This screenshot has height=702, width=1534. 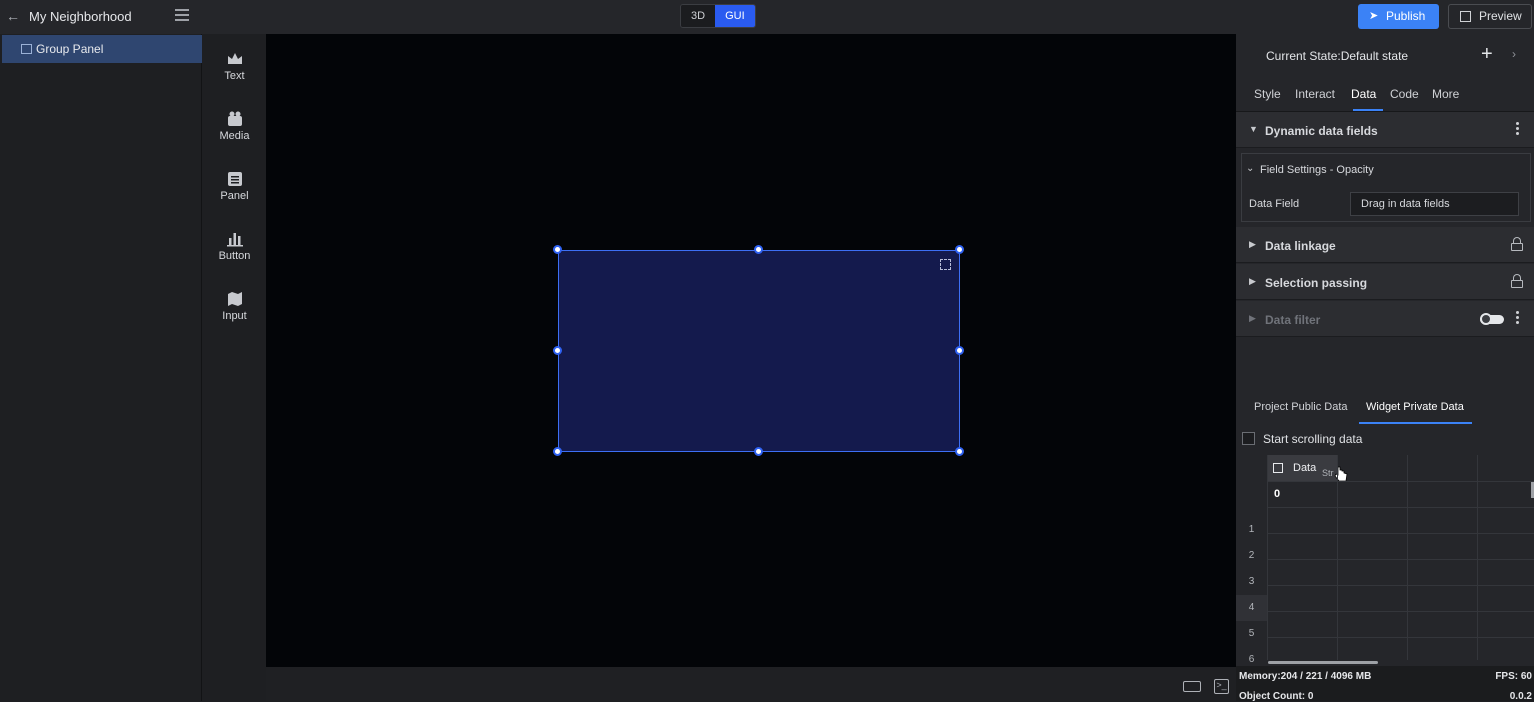 What do you see at coordinates (557, 451) in the screenshot?
I see `resize-handle-bottom-left` at bounding box center [557, 451].